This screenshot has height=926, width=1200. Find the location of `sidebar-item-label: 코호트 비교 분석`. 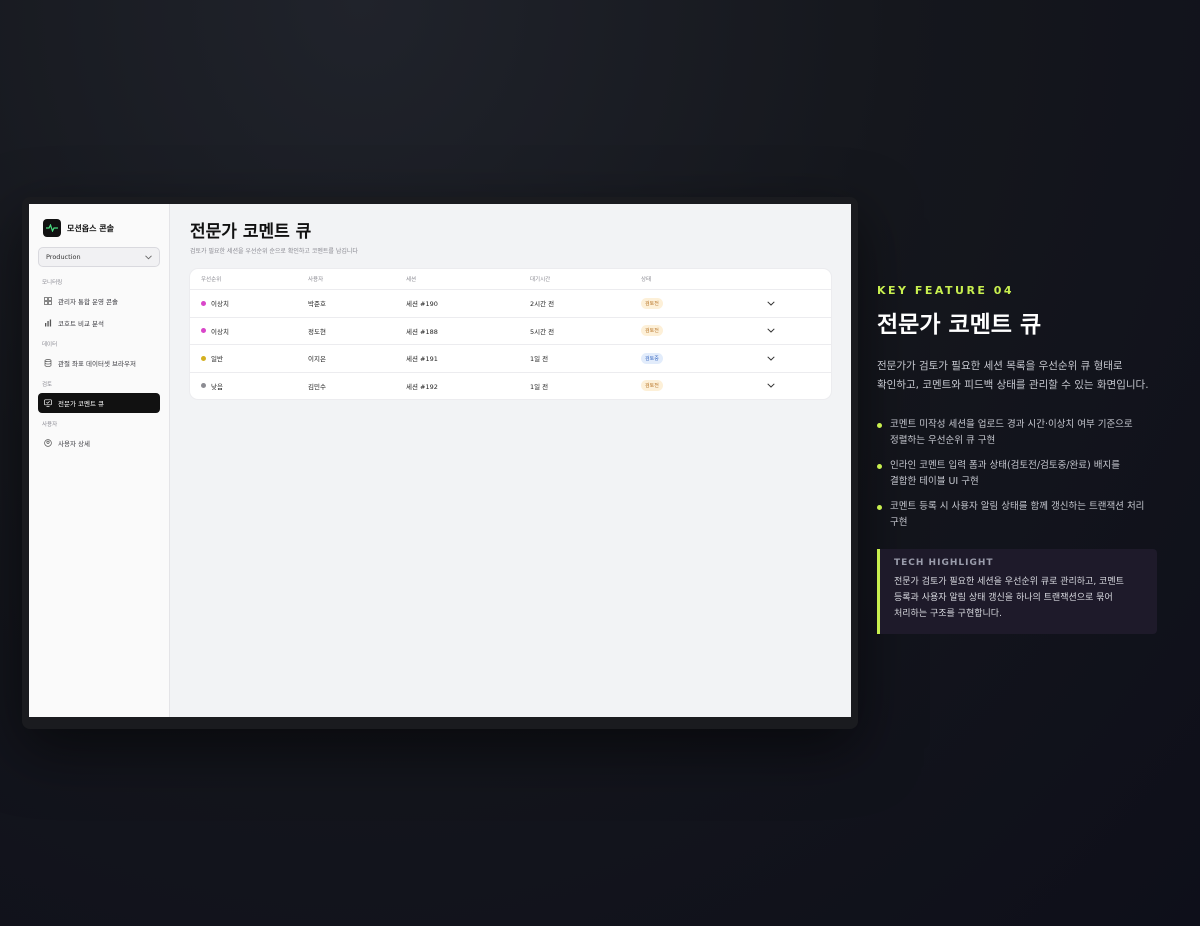

sidebar-item-label: 코호트 비교 분석 is located at coordinates (81, 324).